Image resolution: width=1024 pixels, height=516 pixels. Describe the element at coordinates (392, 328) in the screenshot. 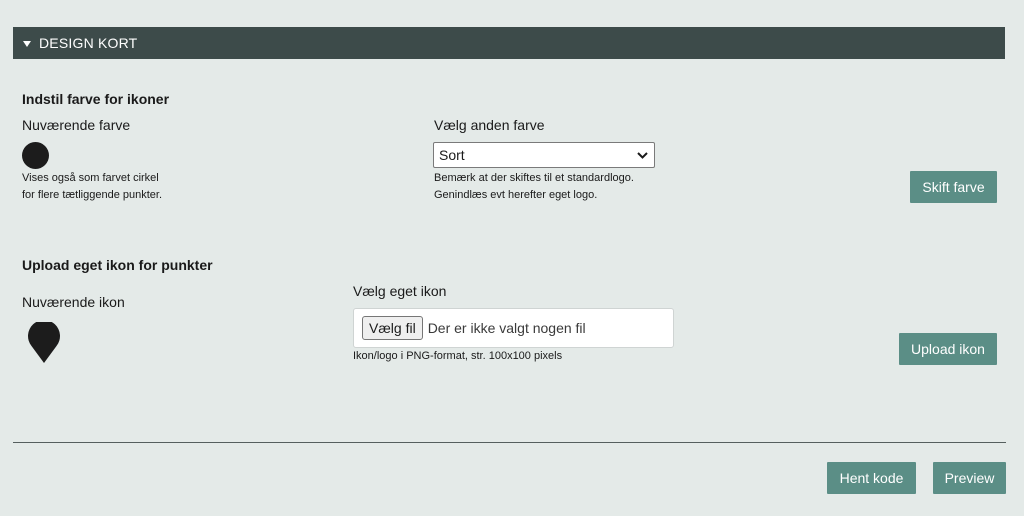

I see `choose-file-button: Vælg fil` at that location.